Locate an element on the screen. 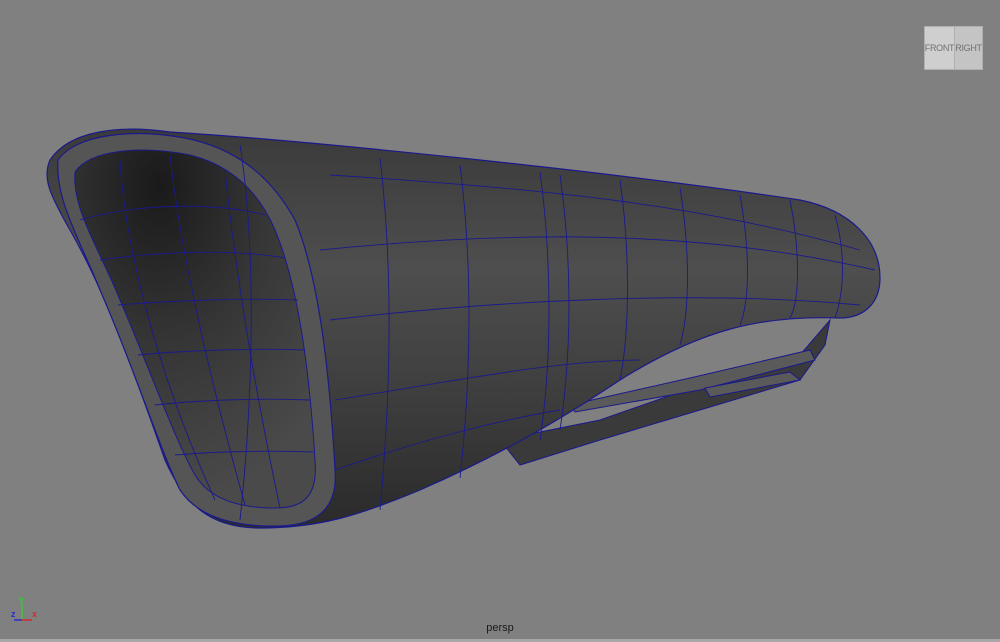 The height and width of the screenshot is (642, 1000). view-cube-right-face: RIGHT is located at coordinates (968, 48).